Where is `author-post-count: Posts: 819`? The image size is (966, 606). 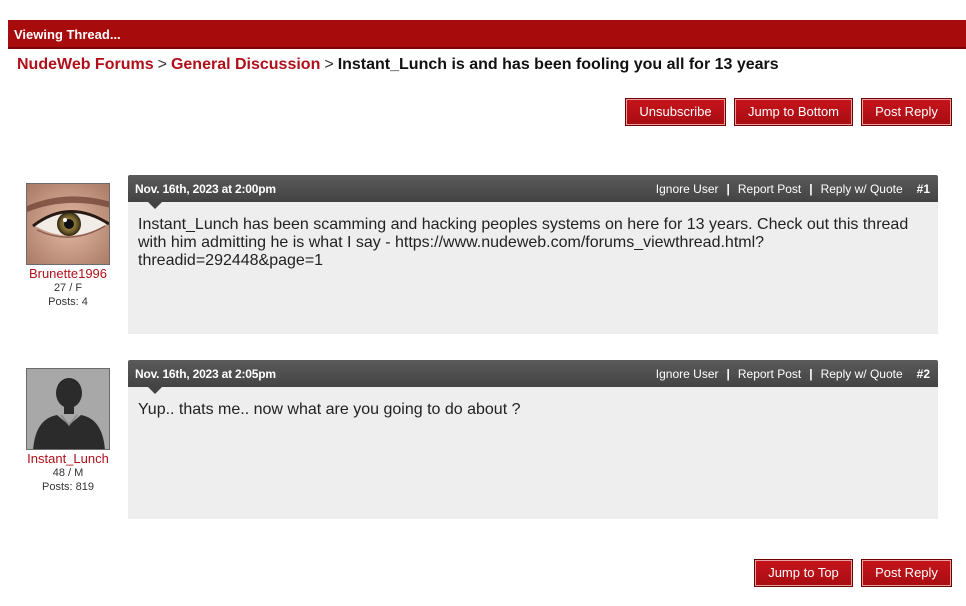 author-post-count: Posts: 819 is located at coordinates (68, 487).